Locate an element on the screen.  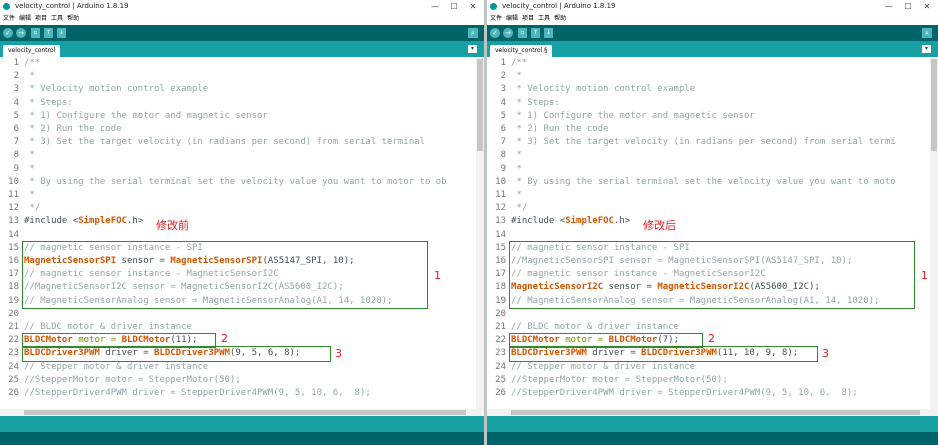
code-token: * Steps: is located at coordinates (535, 102).